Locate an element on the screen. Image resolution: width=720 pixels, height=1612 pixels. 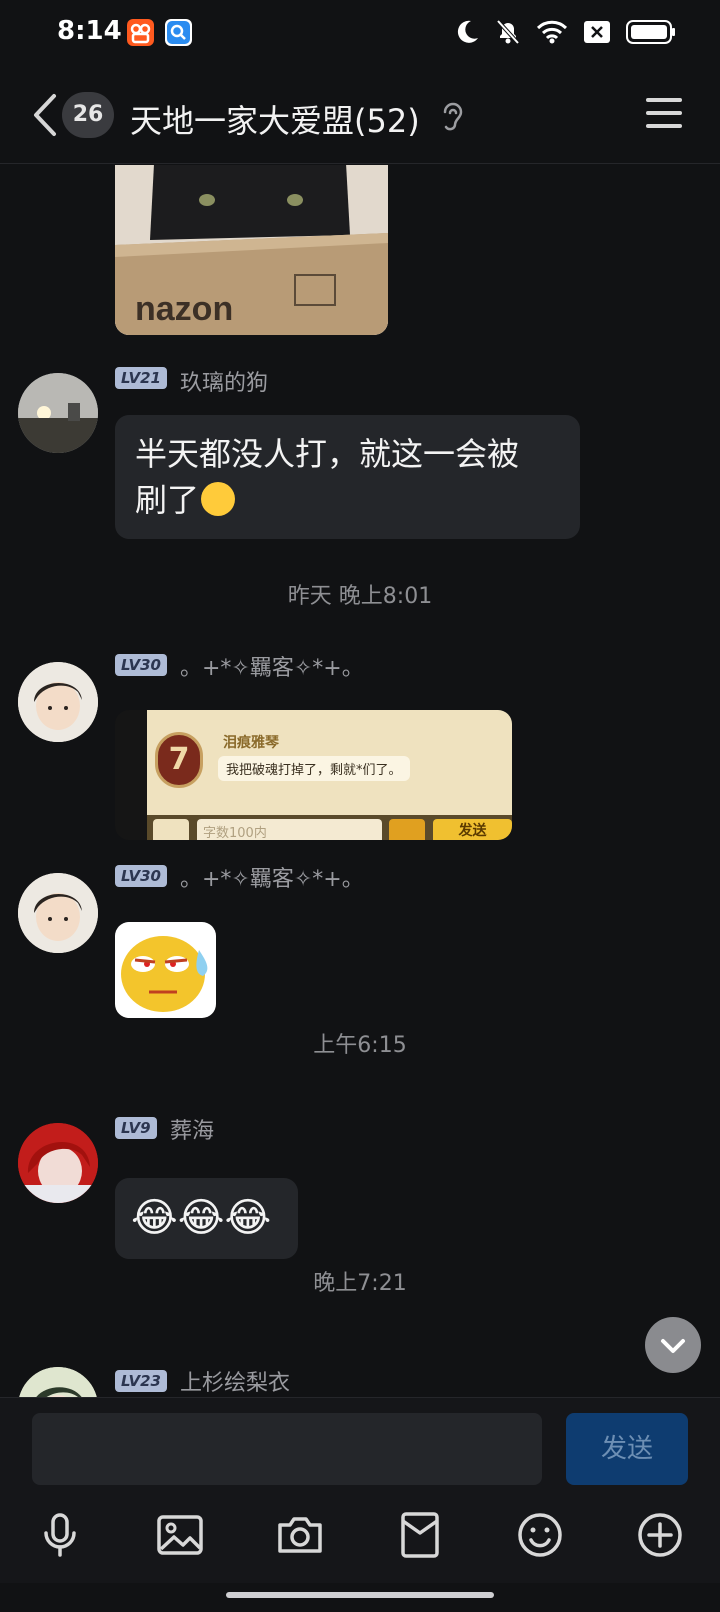
battery-icon is located at coordinates (651, 34).